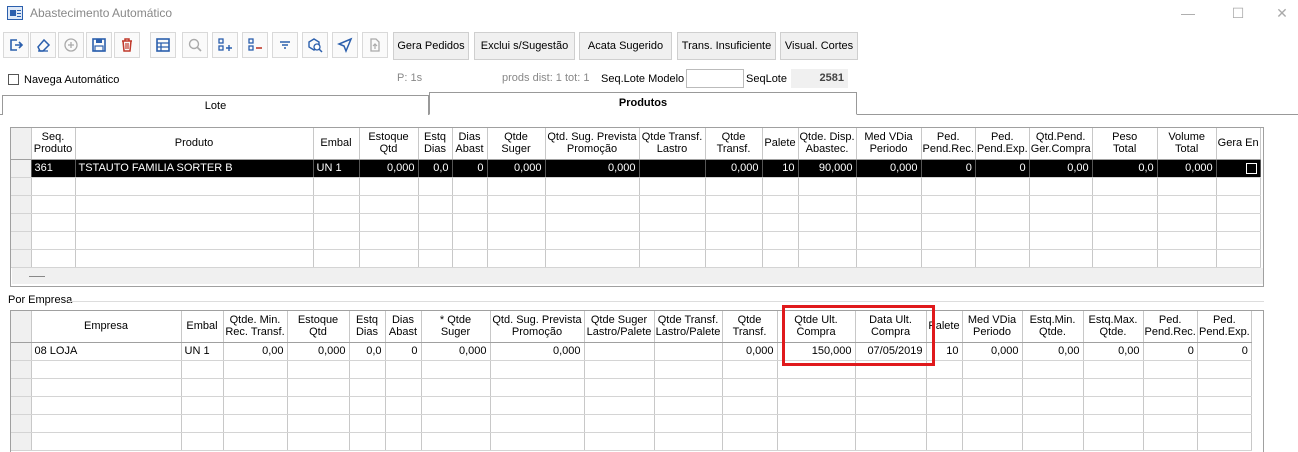 The image size is (1298, 452). I want to click on cell-qtde-ult-compra: 150,000, so click(816, 351).